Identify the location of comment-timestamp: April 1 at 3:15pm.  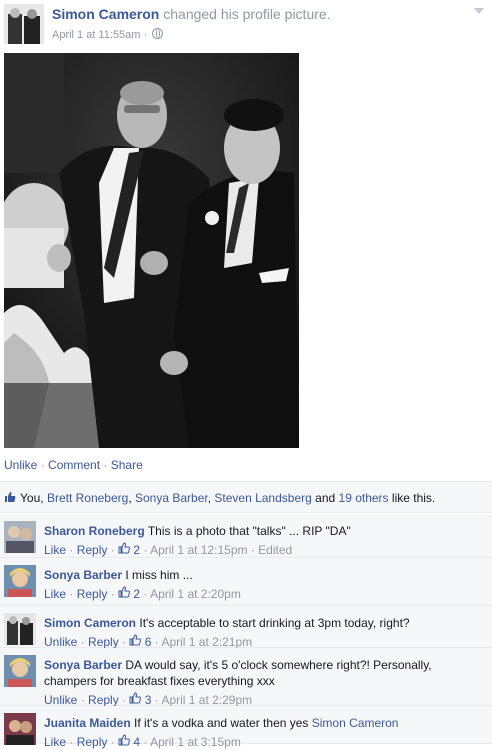
(195, 742).